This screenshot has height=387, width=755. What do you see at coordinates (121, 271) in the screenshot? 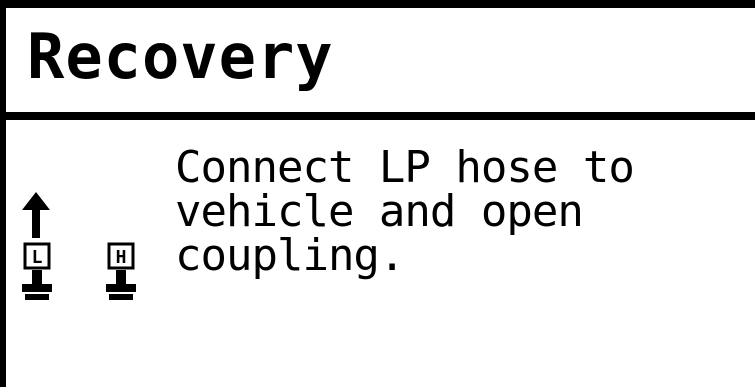
I see `high-pressure-coupling-icon: H` at bounding box center [121, 271].